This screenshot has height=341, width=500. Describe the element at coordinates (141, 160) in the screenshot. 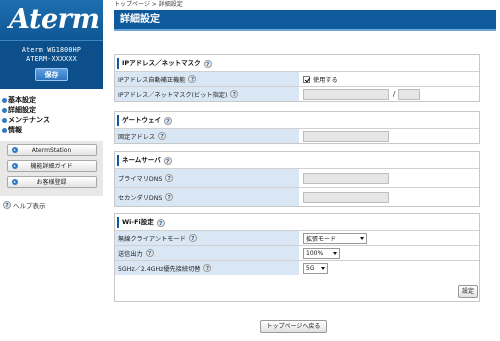

I see `section-title-text: ネームサーバ` at that location.